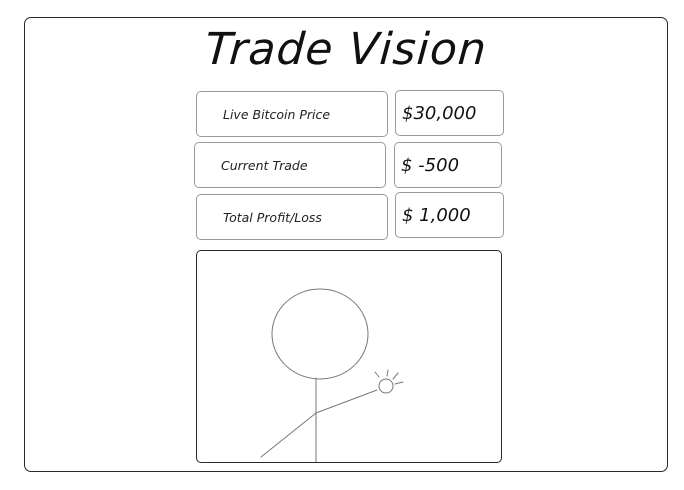 This screenshot has height=490, width=684. Describe the element at coordinates (439, 113) in the screenshot. I see `live-bitcoin-price-value-text: $30,000` at that location.